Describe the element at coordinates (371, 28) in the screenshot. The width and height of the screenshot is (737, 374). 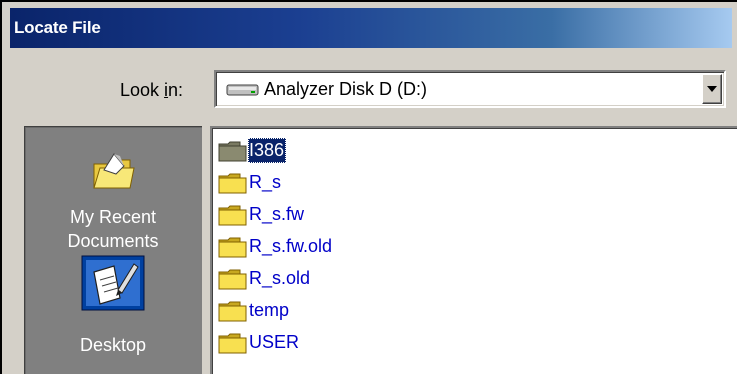
I see `title-bar: Locate File` at that location.